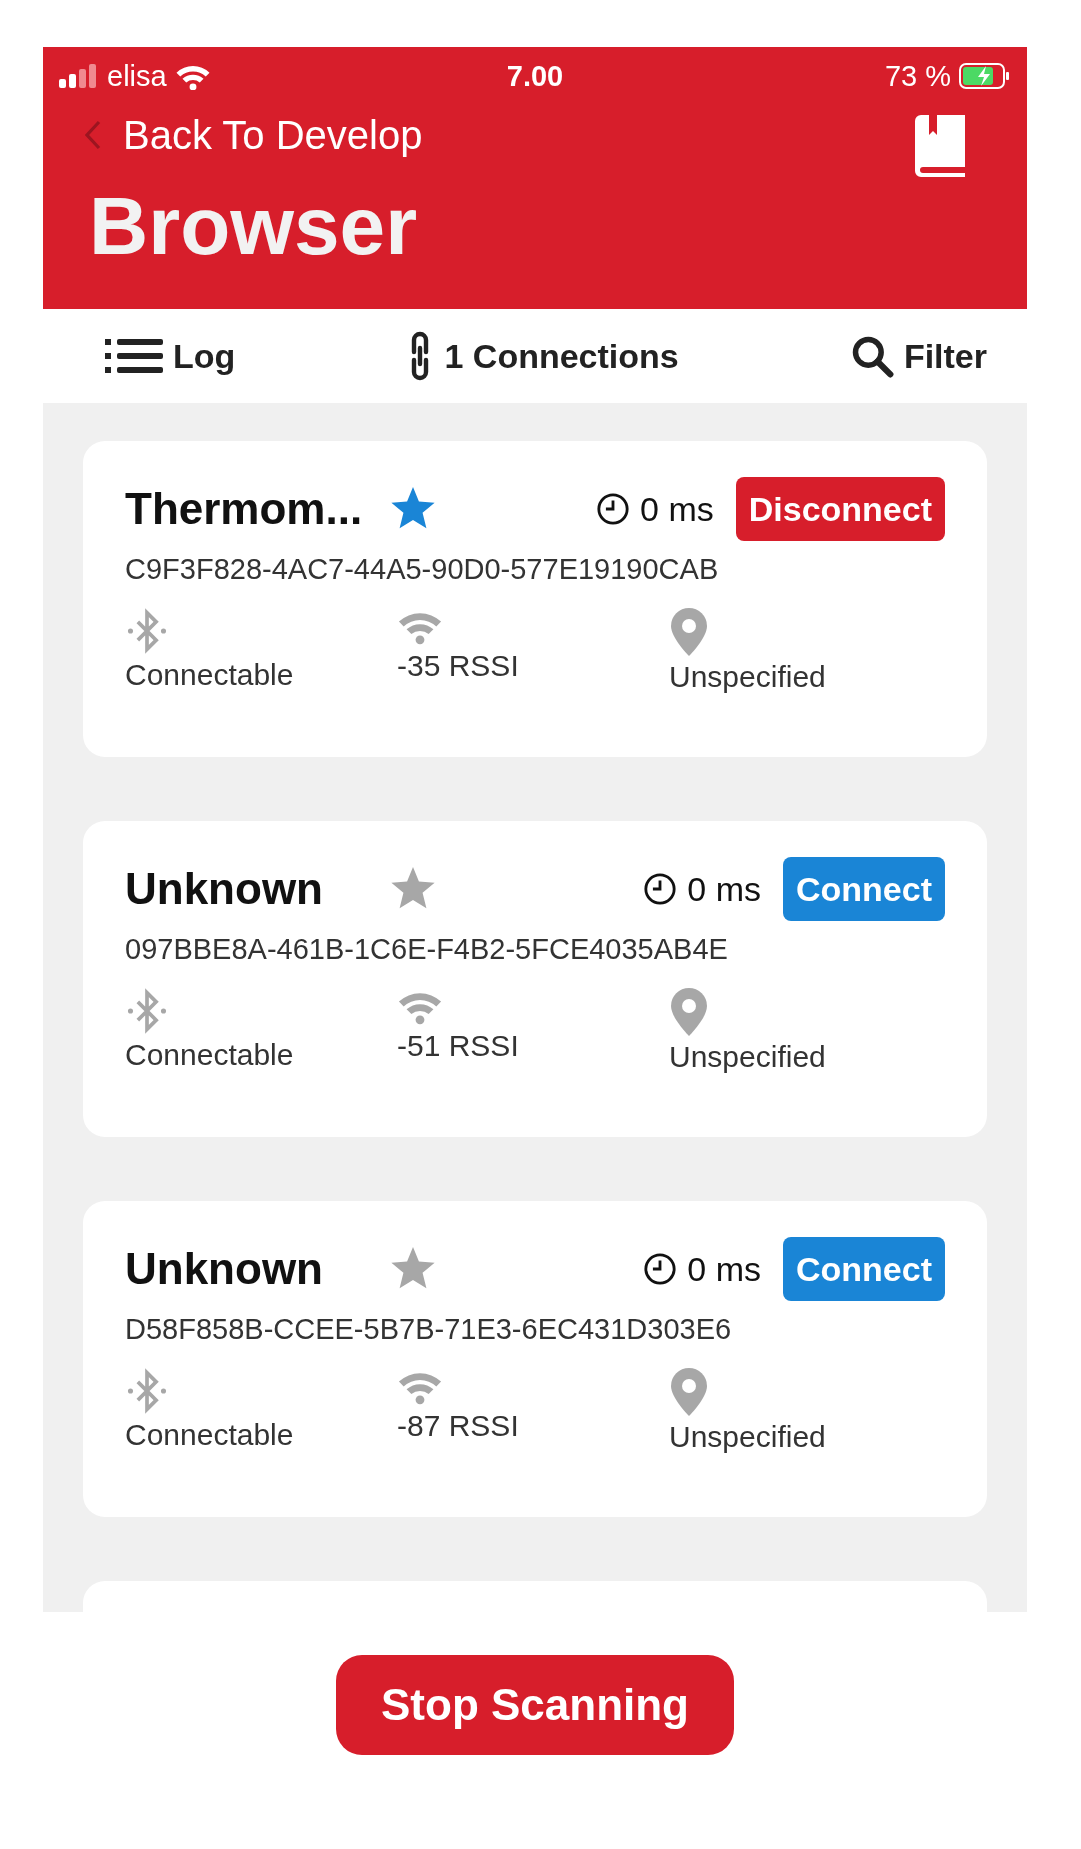 This screenshot has width=1081, height=1849. Describe the element at coordinates (985, 76) in the screenshot. I see `battery-charging-icon` at that location.